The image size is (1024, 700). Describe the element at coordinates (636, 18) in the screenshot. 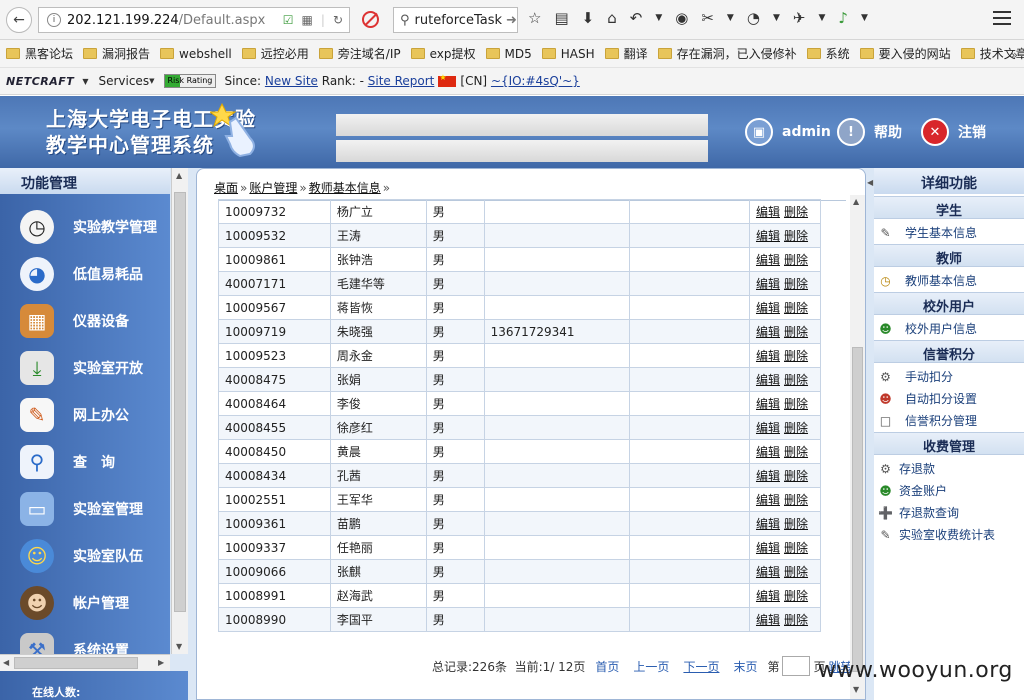

I see `undo-icon: ↶` at that location.